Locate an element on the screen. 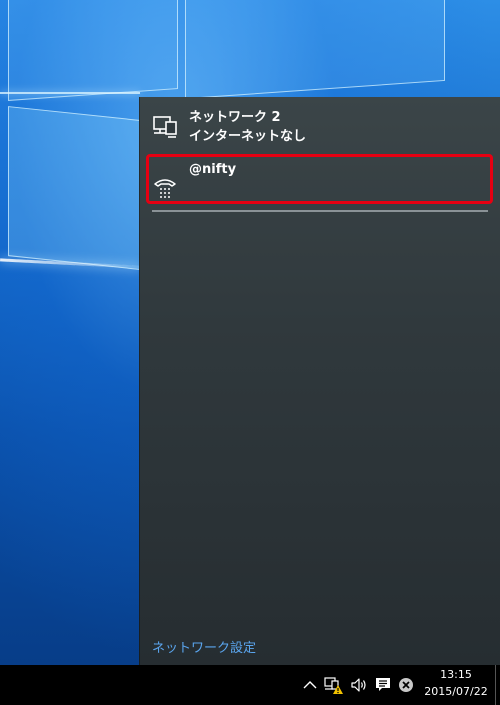 This screenshot has width=500, height=705. network-item-nifty: @nifty is located at coordinates (320, 178).